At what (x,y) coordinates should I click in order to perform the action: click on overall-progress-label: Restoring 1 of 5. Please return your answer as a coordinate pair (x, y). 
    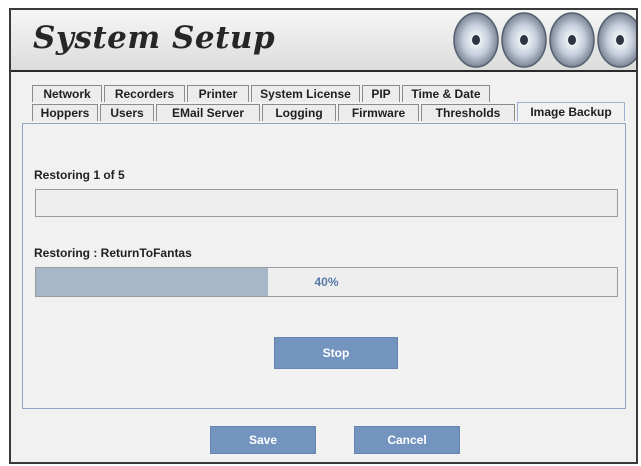
    Looking at the image, I should click on (79, 175).